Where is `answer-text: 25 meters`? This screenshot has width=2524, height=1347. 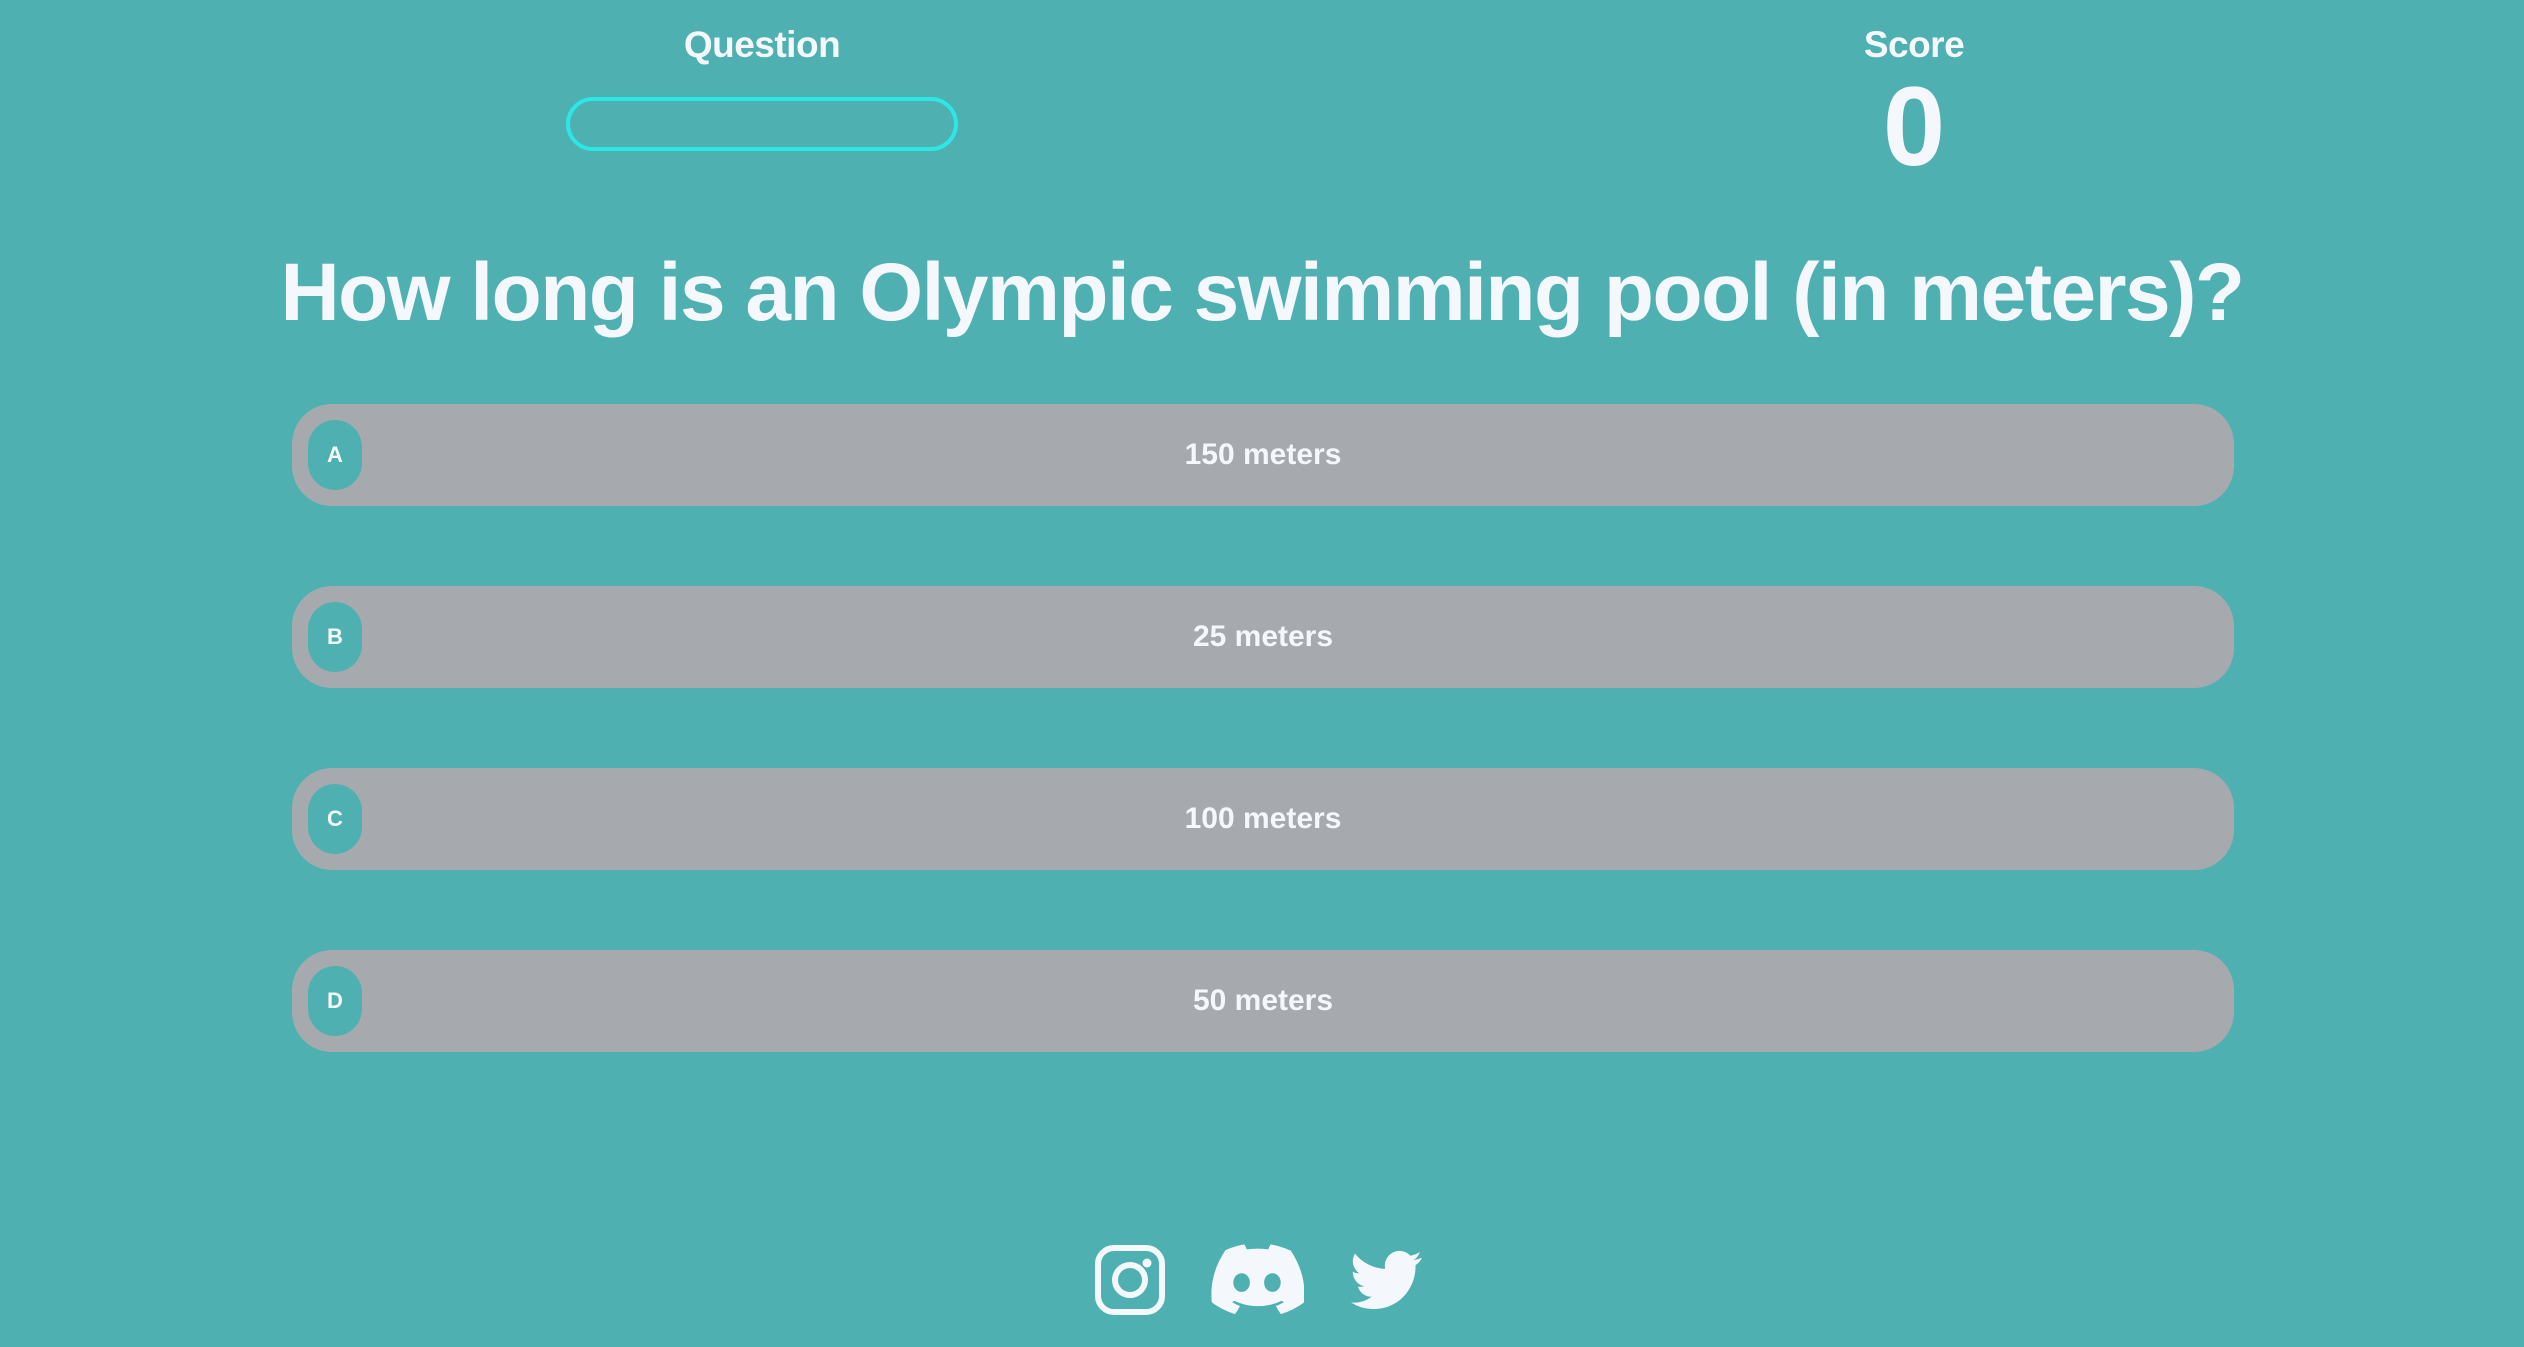 answer-text: 25 meters is located at coordinates (1263, 636).